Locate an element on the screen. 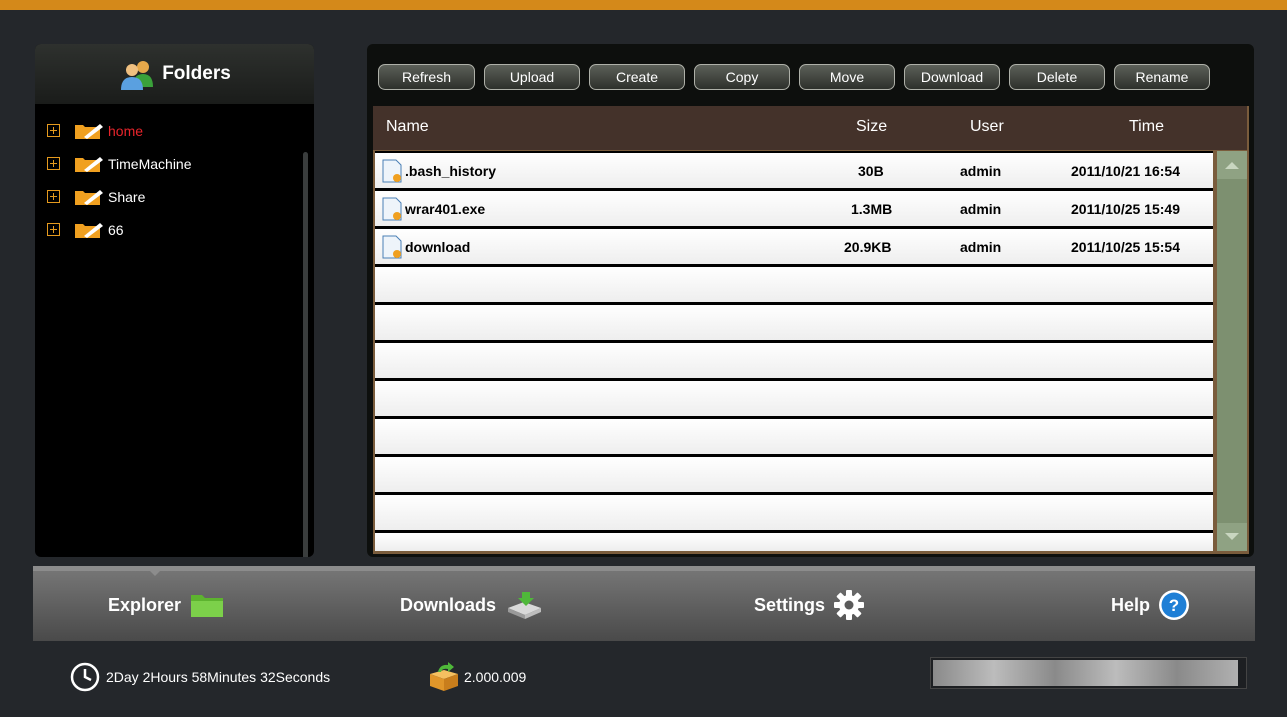 Image resolution: width=1287 pixels, height=717 pixels. move-button: Move is located at coordinates (847, 77).